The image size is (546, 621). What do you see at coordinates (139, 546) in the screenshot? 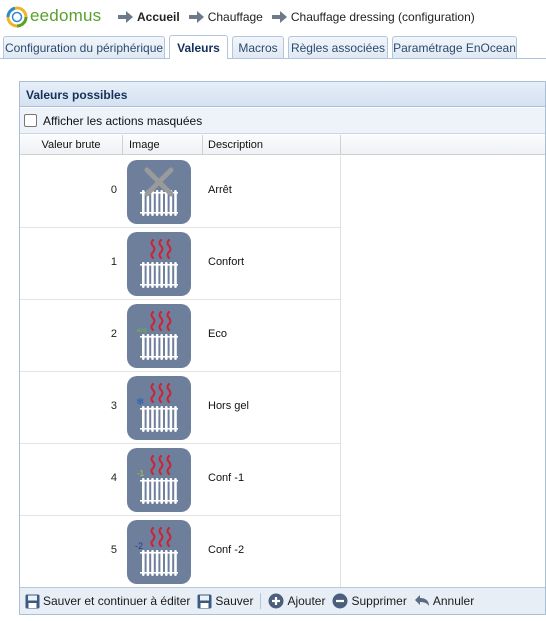
I see `svg-text: -2` at bounding box center [139, 546].